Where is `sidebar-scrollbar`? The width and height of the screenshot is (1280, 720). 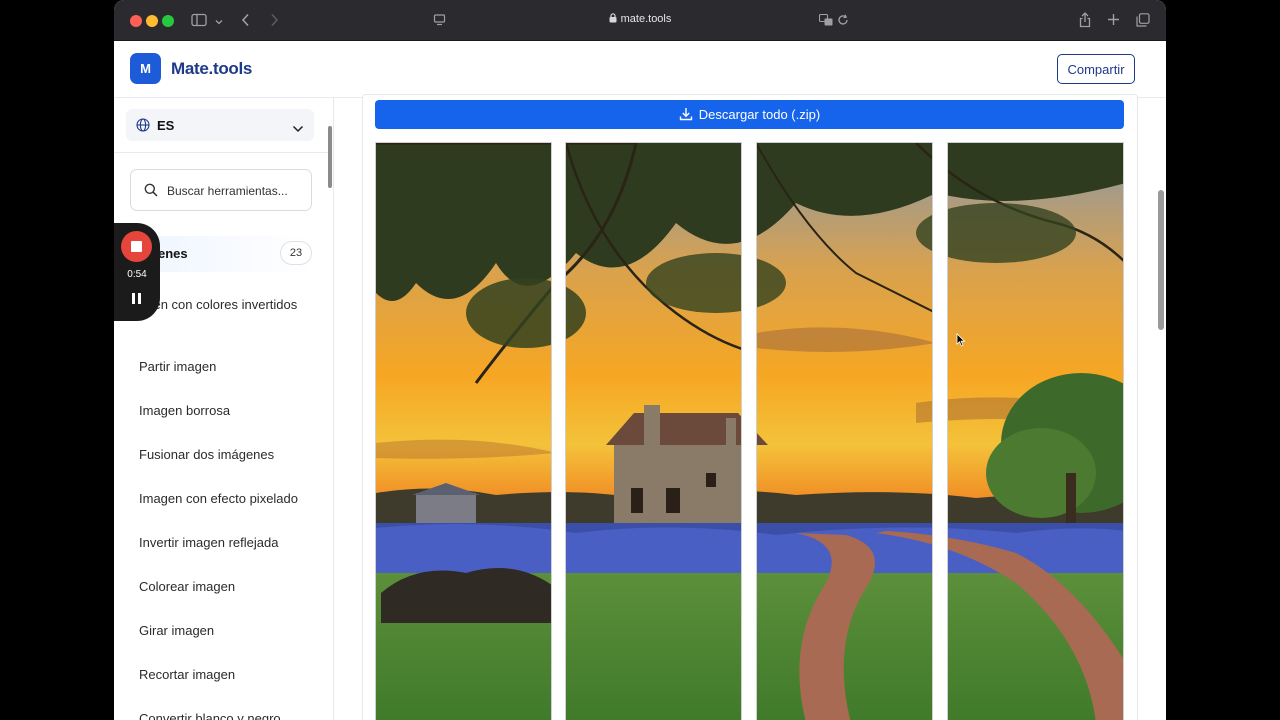
sidebar-scrollbar is located at coordinates (330, 157).